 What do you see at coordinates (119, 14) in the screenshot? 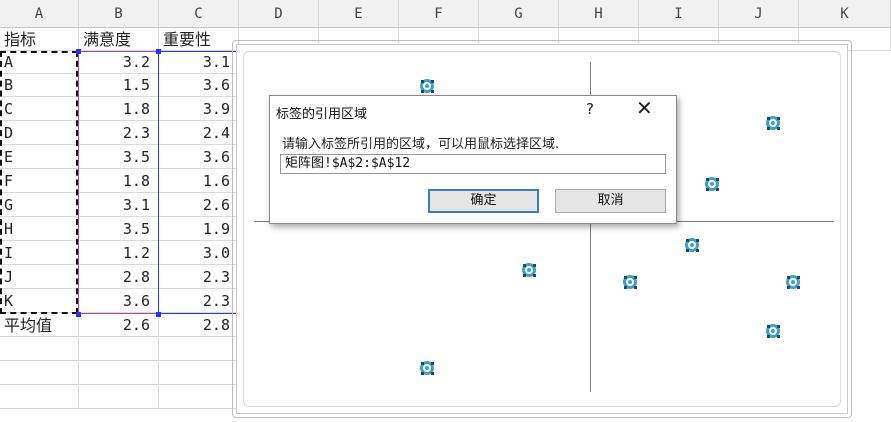
I see `column-header-b: B` at bounding box center [119, 14].